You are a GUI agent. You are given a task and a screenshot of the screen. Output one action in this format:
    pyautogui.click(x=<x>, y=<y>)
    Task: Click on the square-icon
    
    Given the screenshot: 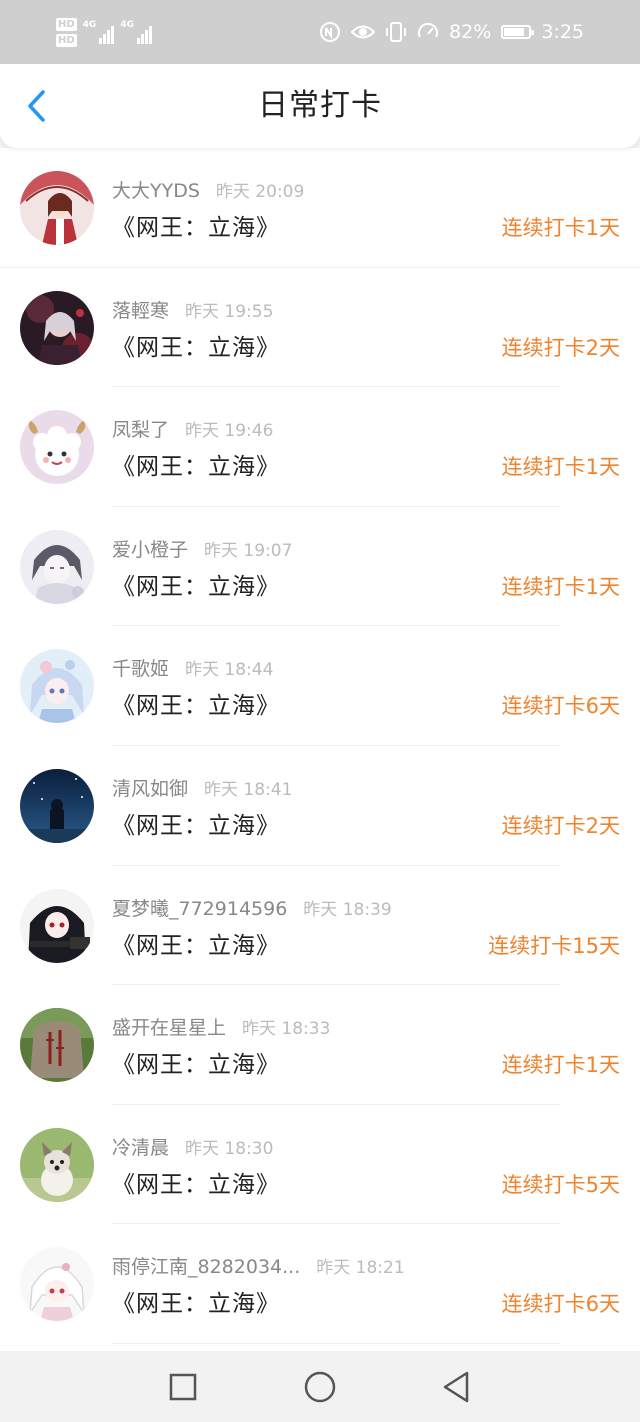 What is the action you would take?
    pyautogui.click(x=183, y=1387)
    